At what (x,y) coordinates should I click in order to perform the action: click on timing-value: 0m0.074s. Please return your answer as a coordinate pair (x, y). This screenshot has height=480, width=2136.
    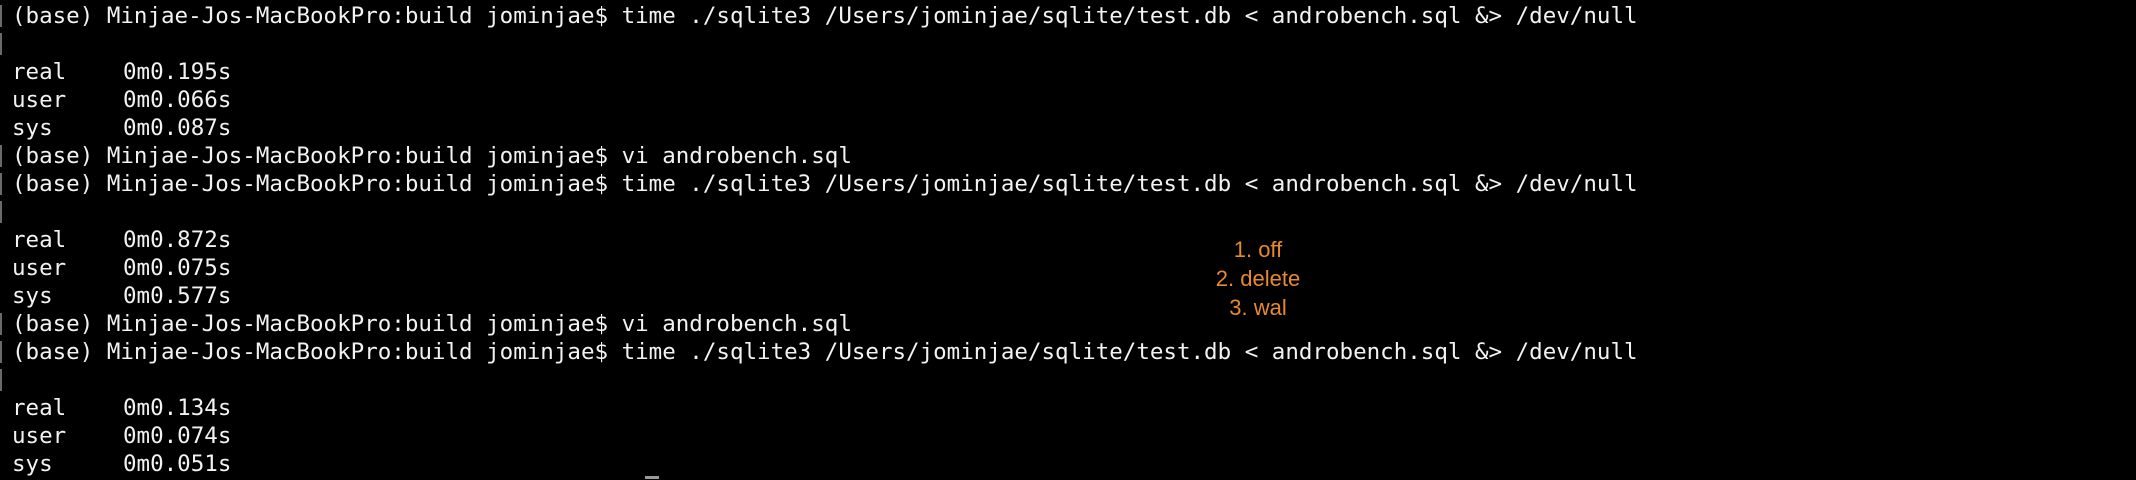
    Looking at the image, I should click on (177, 436).